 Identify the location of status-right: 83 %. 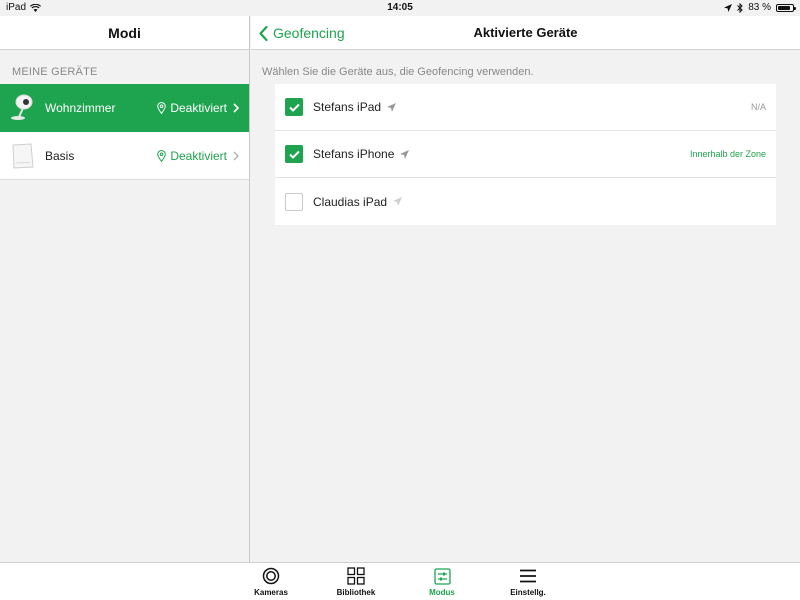
(760, 7).